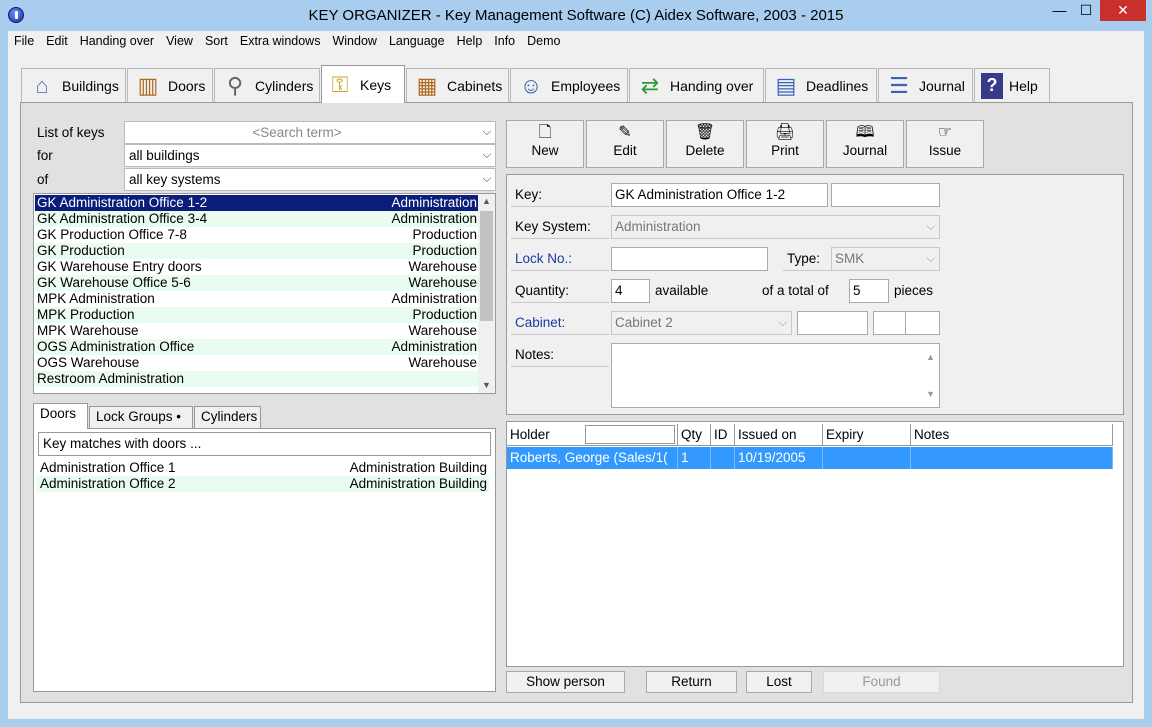 The width and height of the screenshot is (1152, 727). Describe the element at coordinates (257, 235) in the screenshot. I see `list-item: GK Production Office 7-8 Production` at that location.